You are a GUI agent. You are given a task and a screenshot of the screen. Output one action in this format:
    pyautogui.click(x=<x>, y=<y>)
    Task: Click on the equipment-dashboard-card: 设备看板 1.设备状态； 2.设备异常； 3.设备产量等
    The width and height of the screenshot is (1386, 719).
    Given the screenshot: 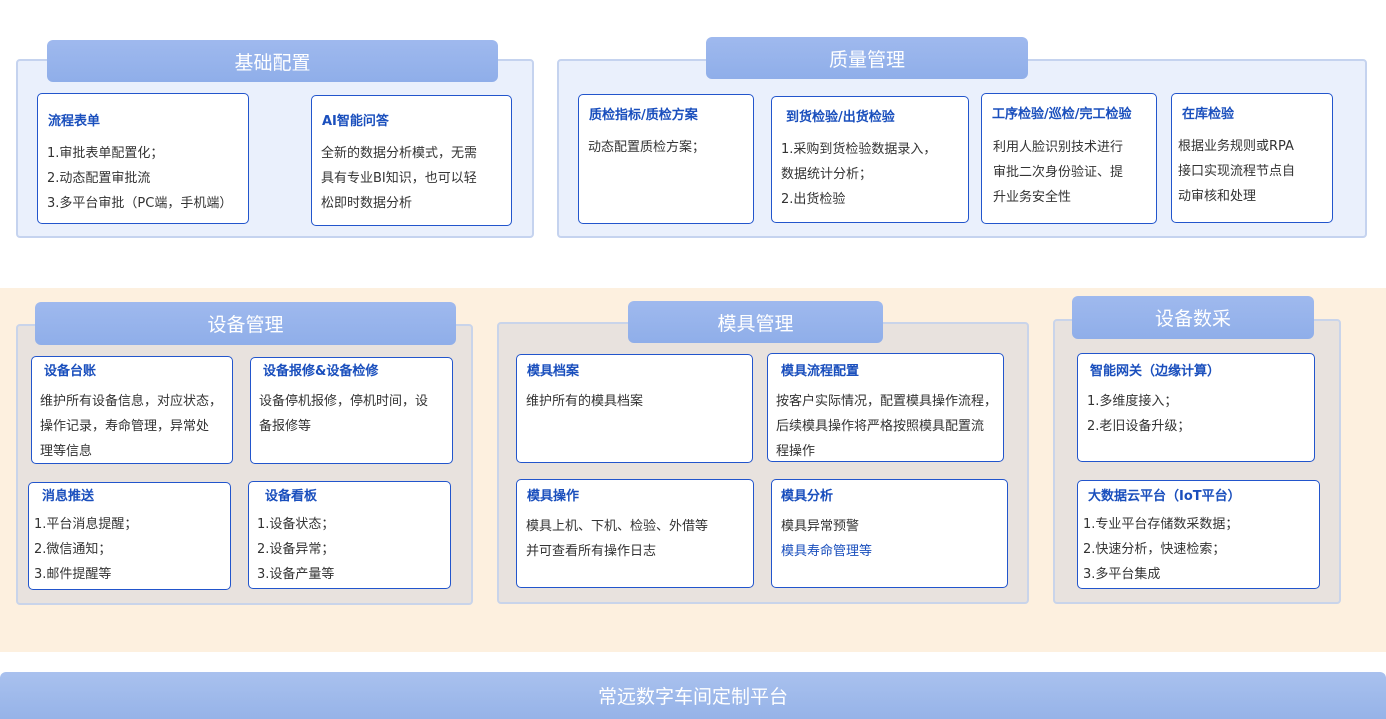 What is the action you would take?
    pyautogui.click(x=349, y=535)
    